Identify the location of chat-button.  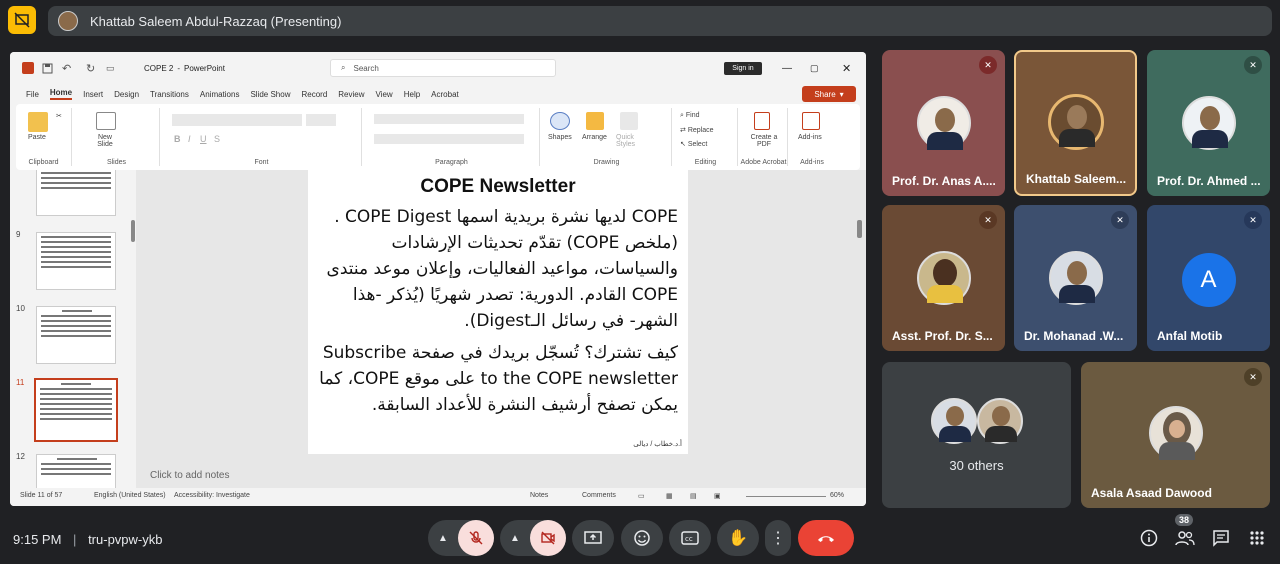
(1221, 538).